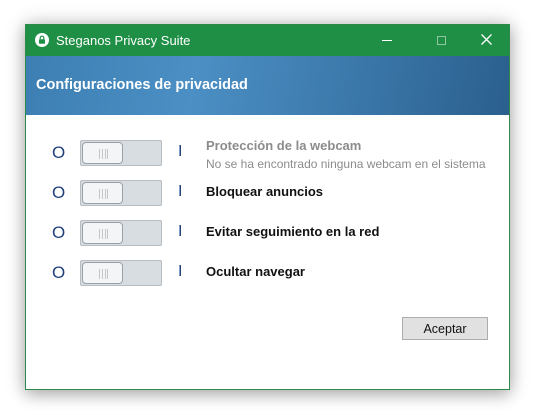 This screenshot has width=536, height=415. I want to click on setting-row-hide-browsing: O I Ocultar navegar, so click(267, 273).